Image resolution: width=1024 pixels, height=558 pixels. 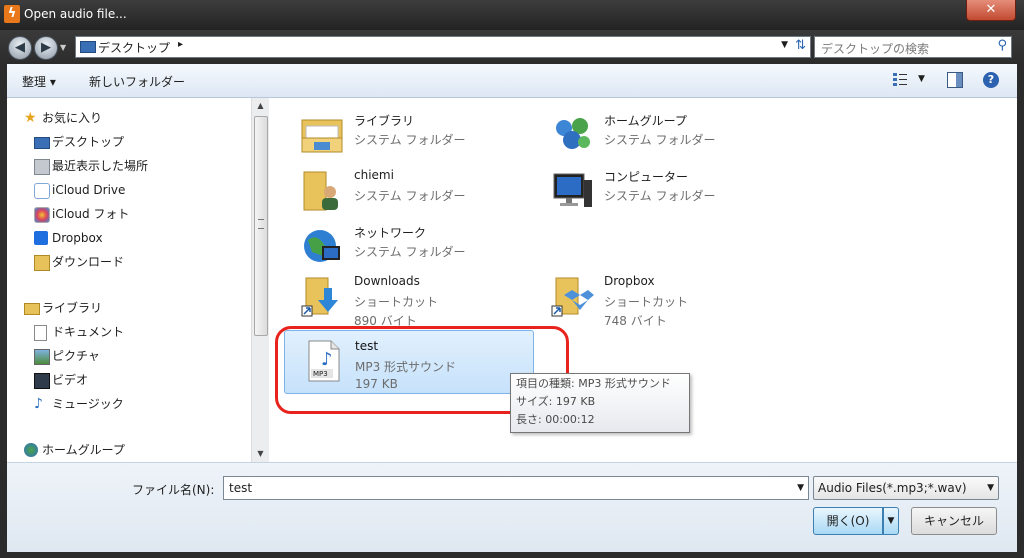 What do you see at coordinates (30, 118) in the screenshot?
I see `star-icon: ★` at bounding box center [30, 118].